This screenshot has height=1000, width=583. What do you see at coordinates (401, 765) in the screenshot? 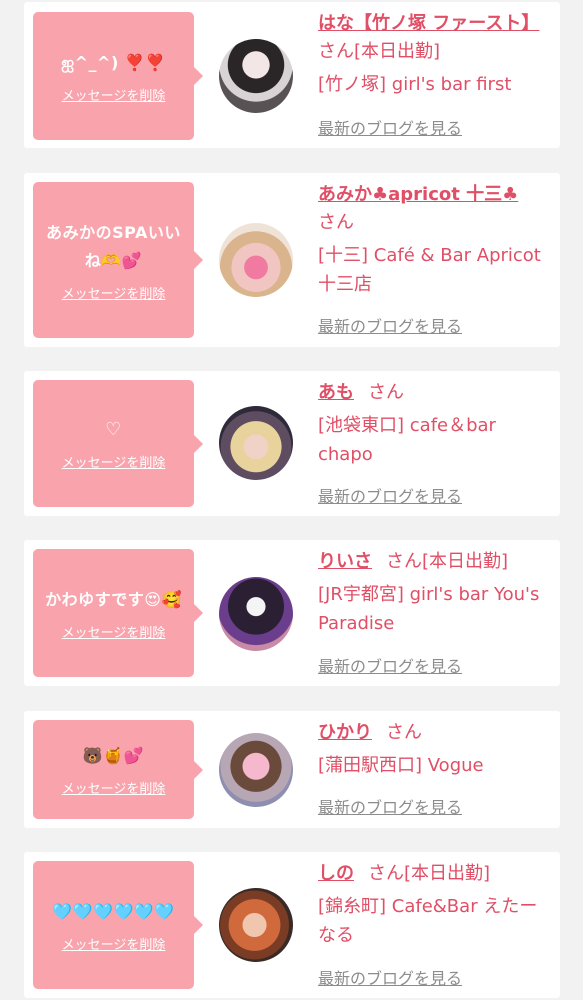
I see `shop-name: [蒲田駅西口] Vogue` at bounding box center [401, 765].